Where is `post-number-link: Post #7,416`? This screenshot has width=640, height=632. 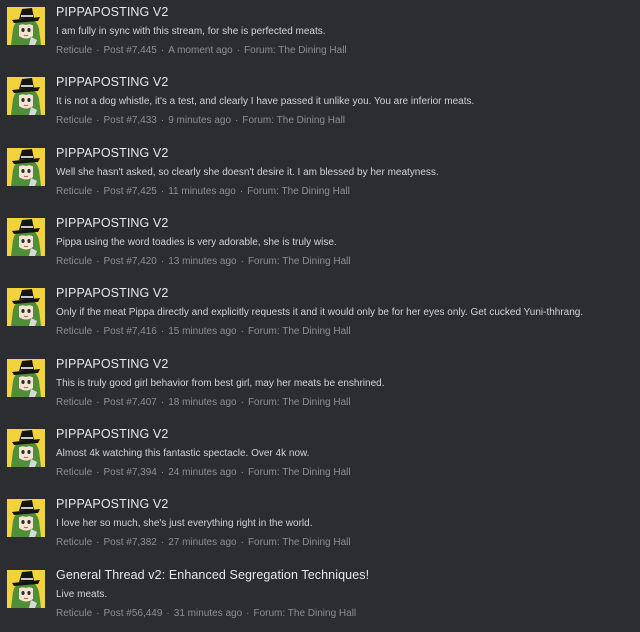 post-number-link: Post #7,416 is located at coordinates (129, 331).